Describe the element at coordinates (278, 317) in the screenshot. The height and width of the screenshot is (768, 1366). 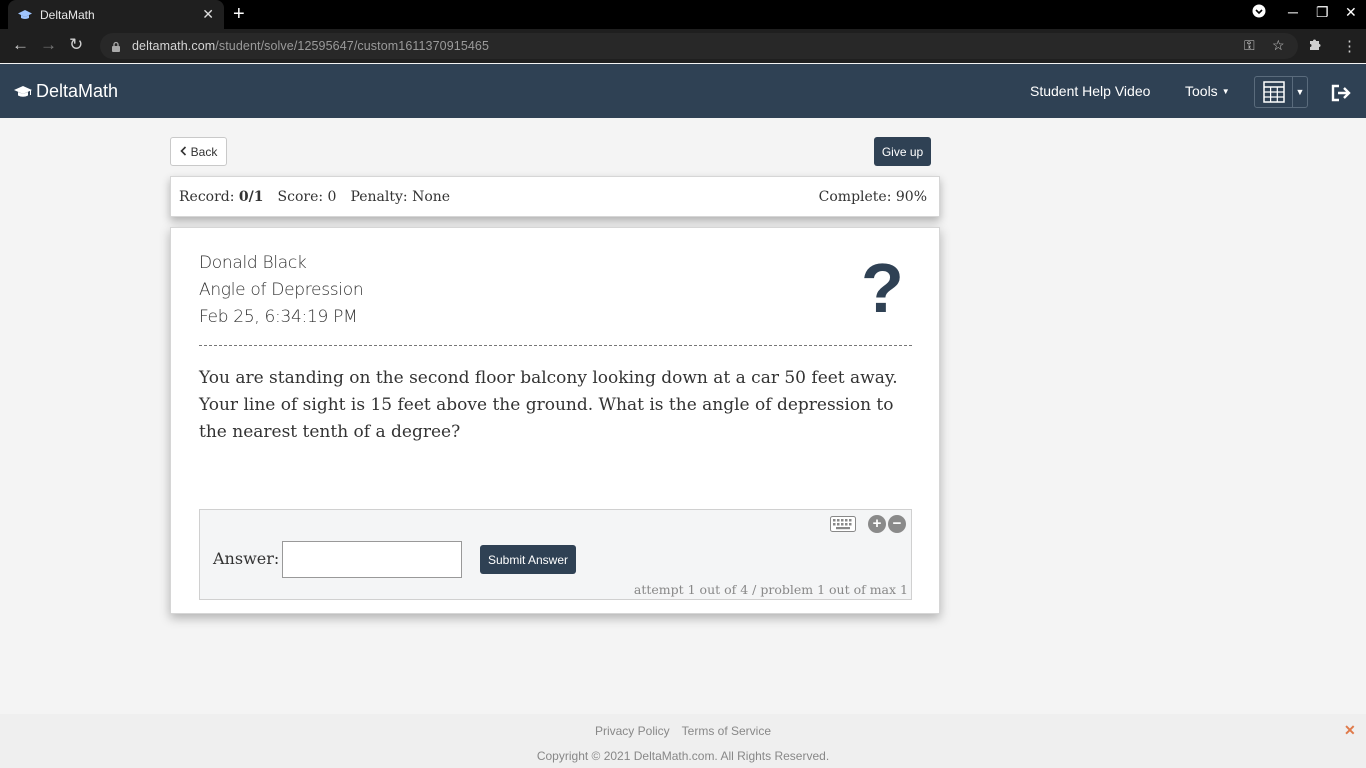
I see `problem-timestamp: Feb 25, 6:34:19 PM` at that location.